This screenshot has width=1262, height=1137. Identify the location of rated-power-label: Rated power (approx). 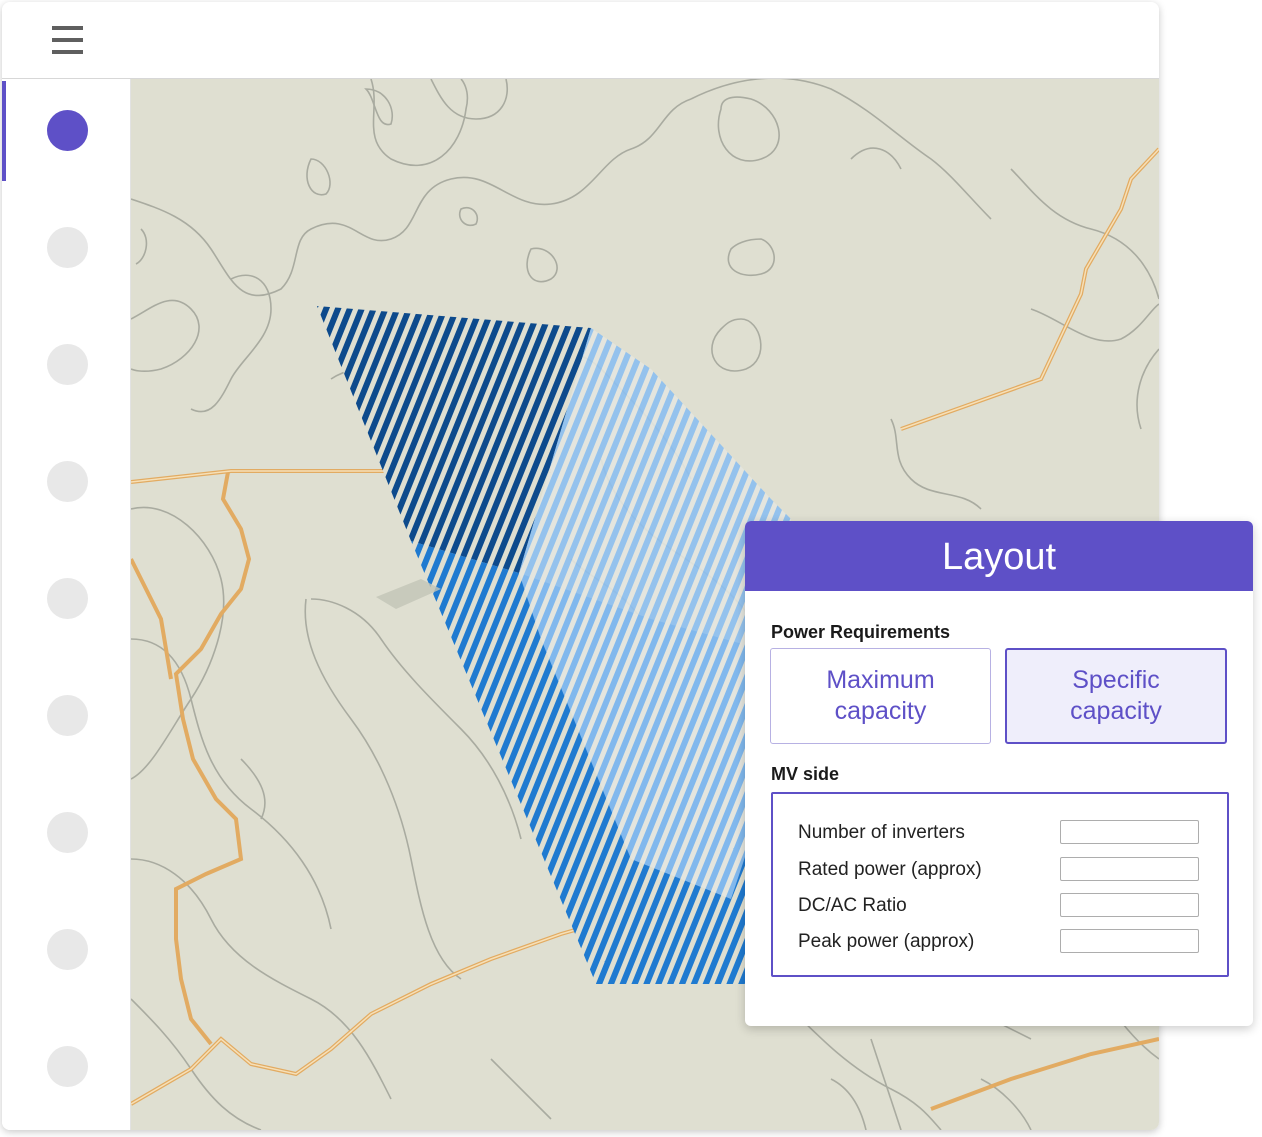
(890, 869).